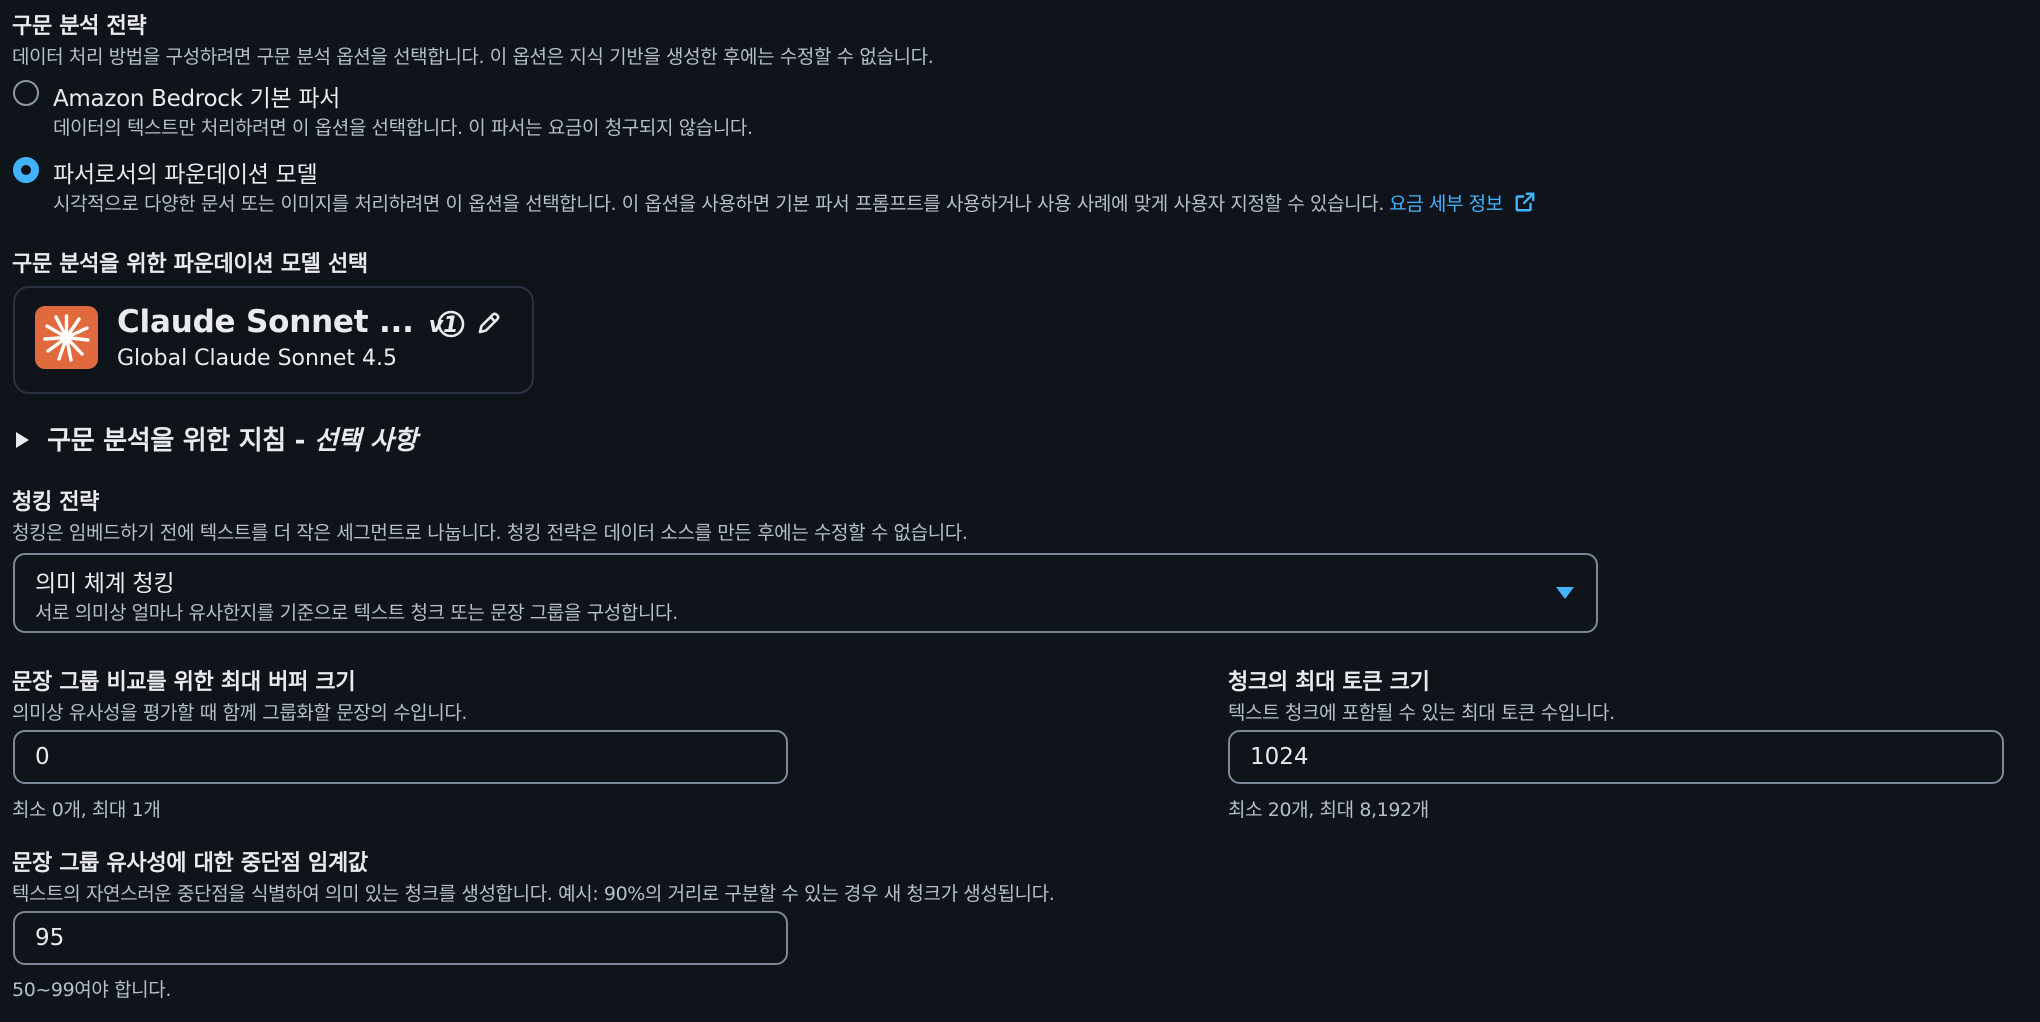  I want to click on foundation-model-parser-label: 파서로서의 파운데이션 모델, so click(185, 172).